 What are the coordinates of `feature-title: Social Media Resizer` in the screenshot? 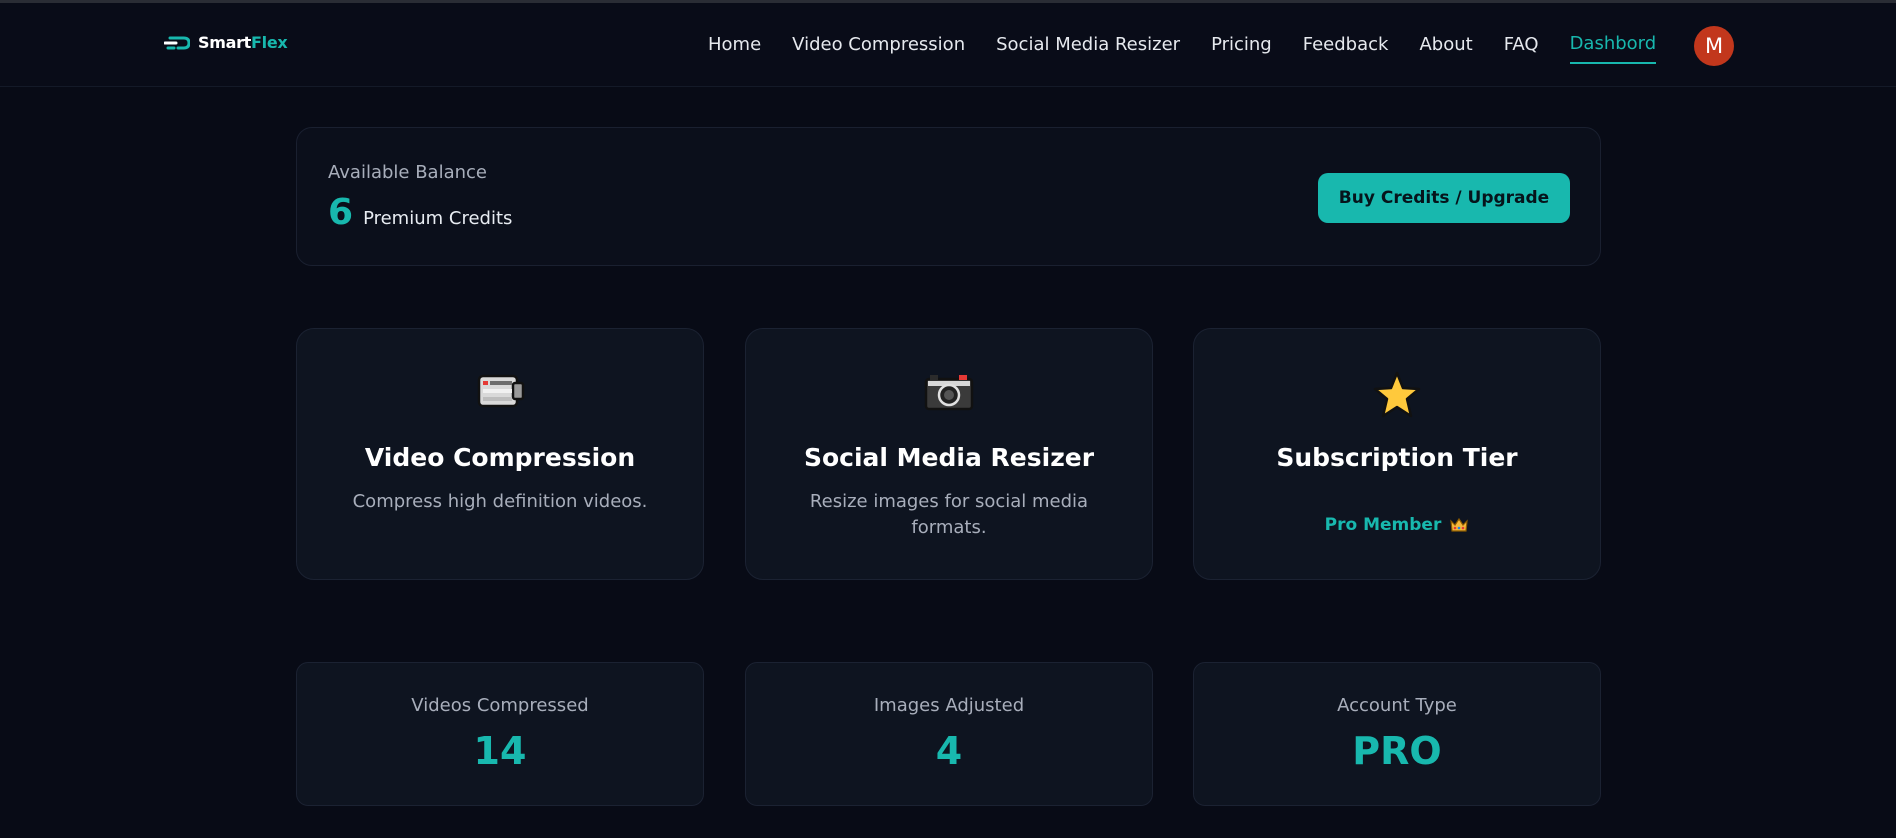 It's located at (949, 457).